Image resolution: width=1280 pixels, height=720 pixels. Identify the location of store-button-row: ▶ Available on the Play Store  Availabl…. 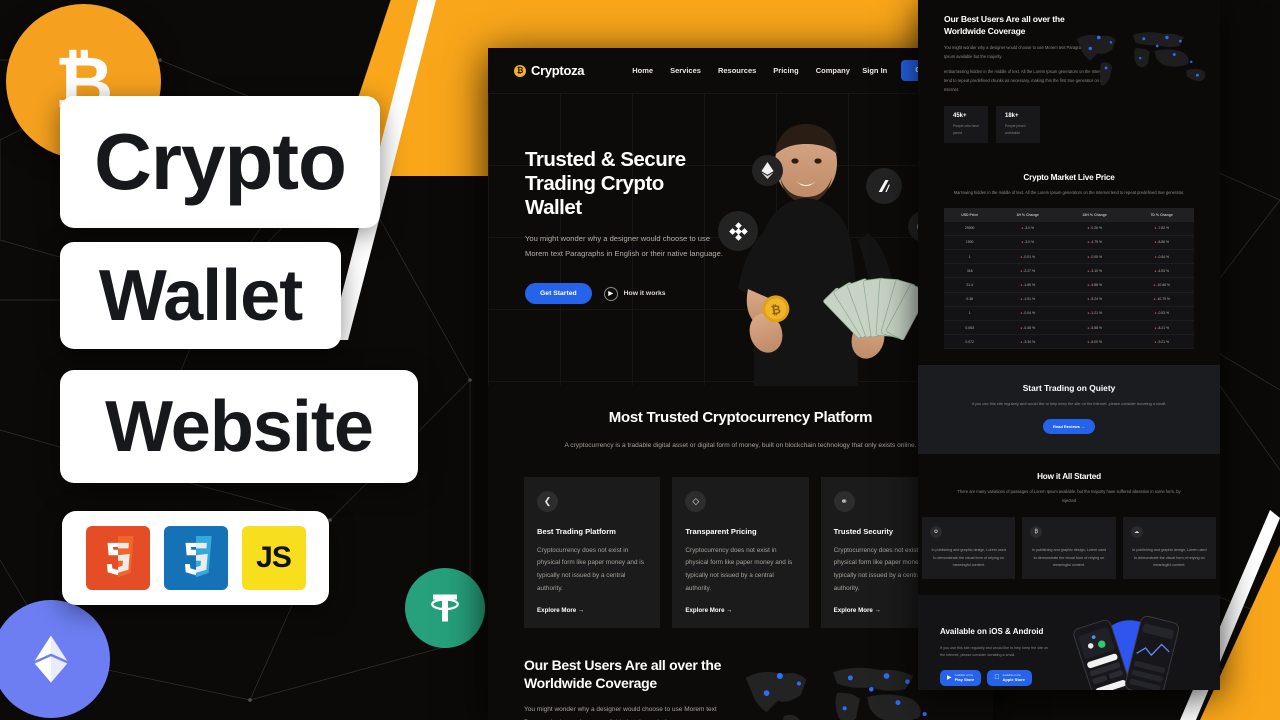
(995, 678).